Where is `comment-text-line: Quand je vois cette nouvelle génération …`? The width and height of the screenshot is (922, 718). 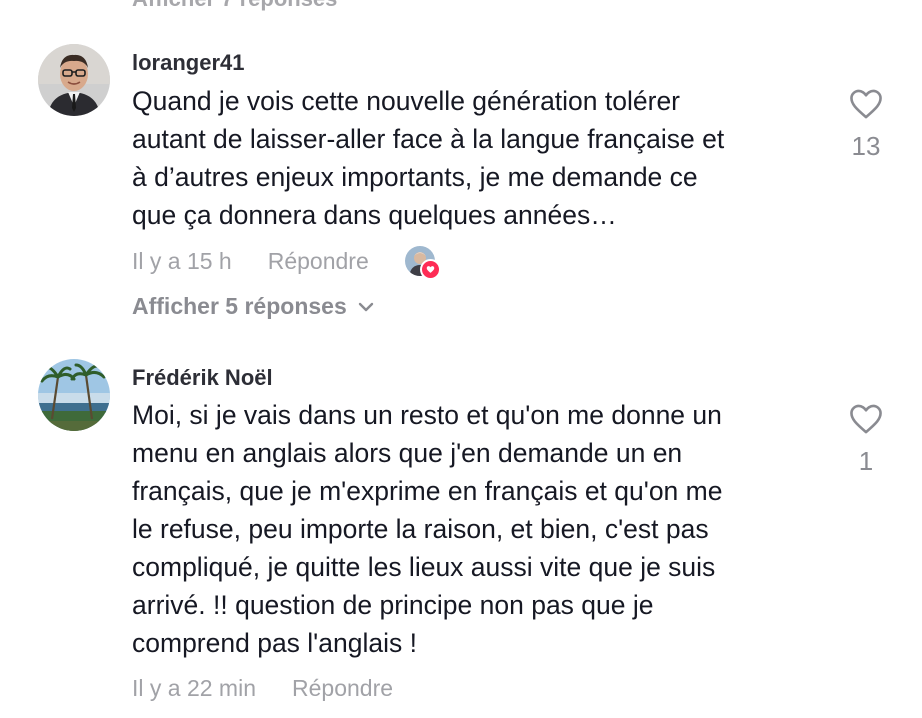
comment-text-line: Quand je vois cette nouvelle génération … is located at coordinates (406, 101).